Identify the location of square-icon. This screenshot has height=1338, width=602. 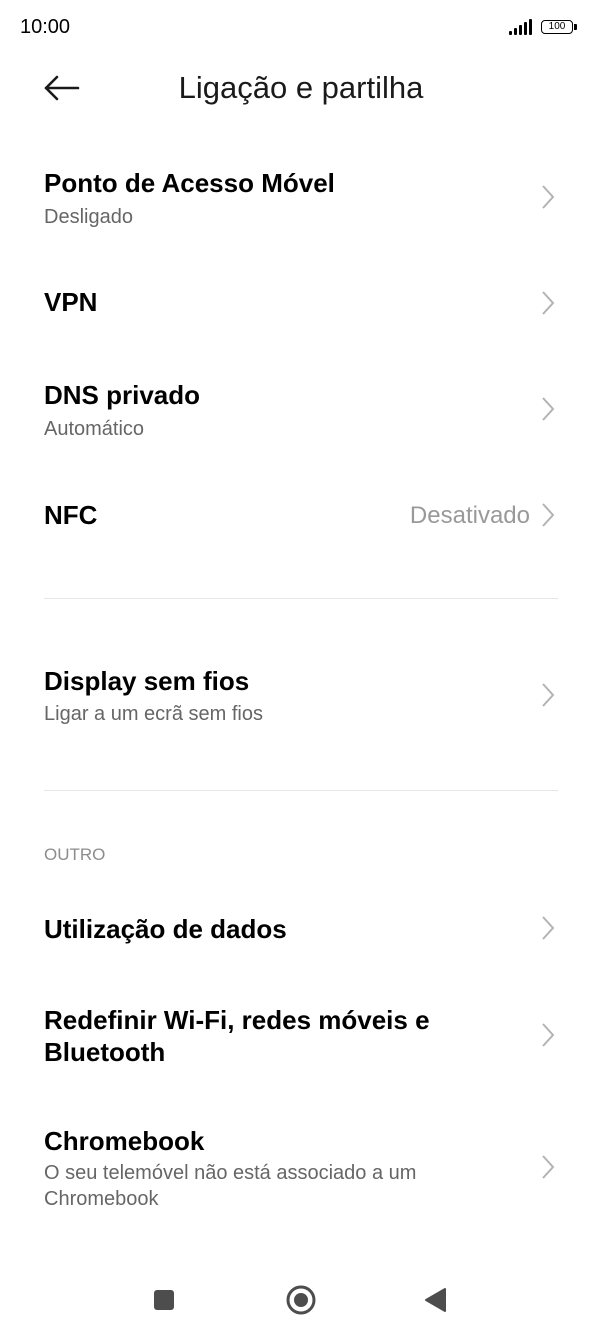
(164, 1300).